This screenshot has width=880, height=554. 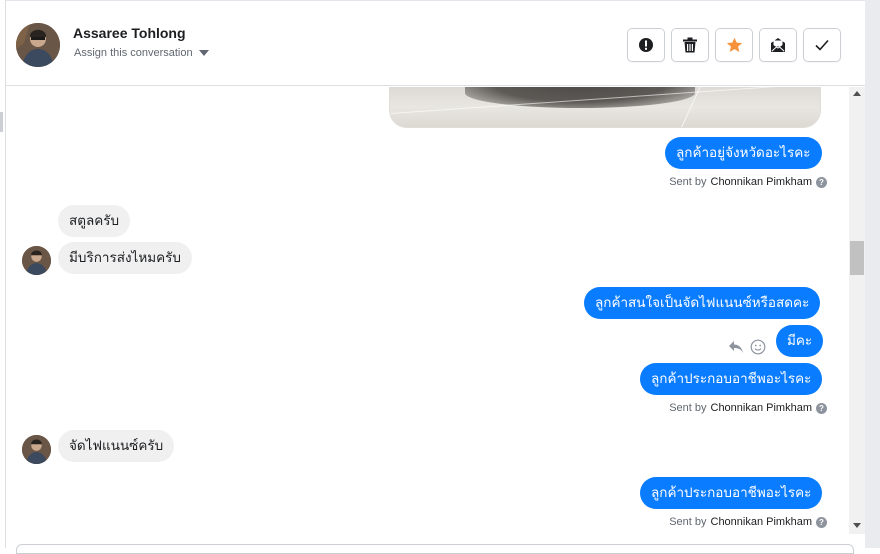 What do you see at coordinates (702, 303) in the screenshot?
I see `message-bubble-outgoing: ลูกค้าสนใจเป็นจัดไฟแนนซ์หรือสดคะ` at bounding box center [702, 303].